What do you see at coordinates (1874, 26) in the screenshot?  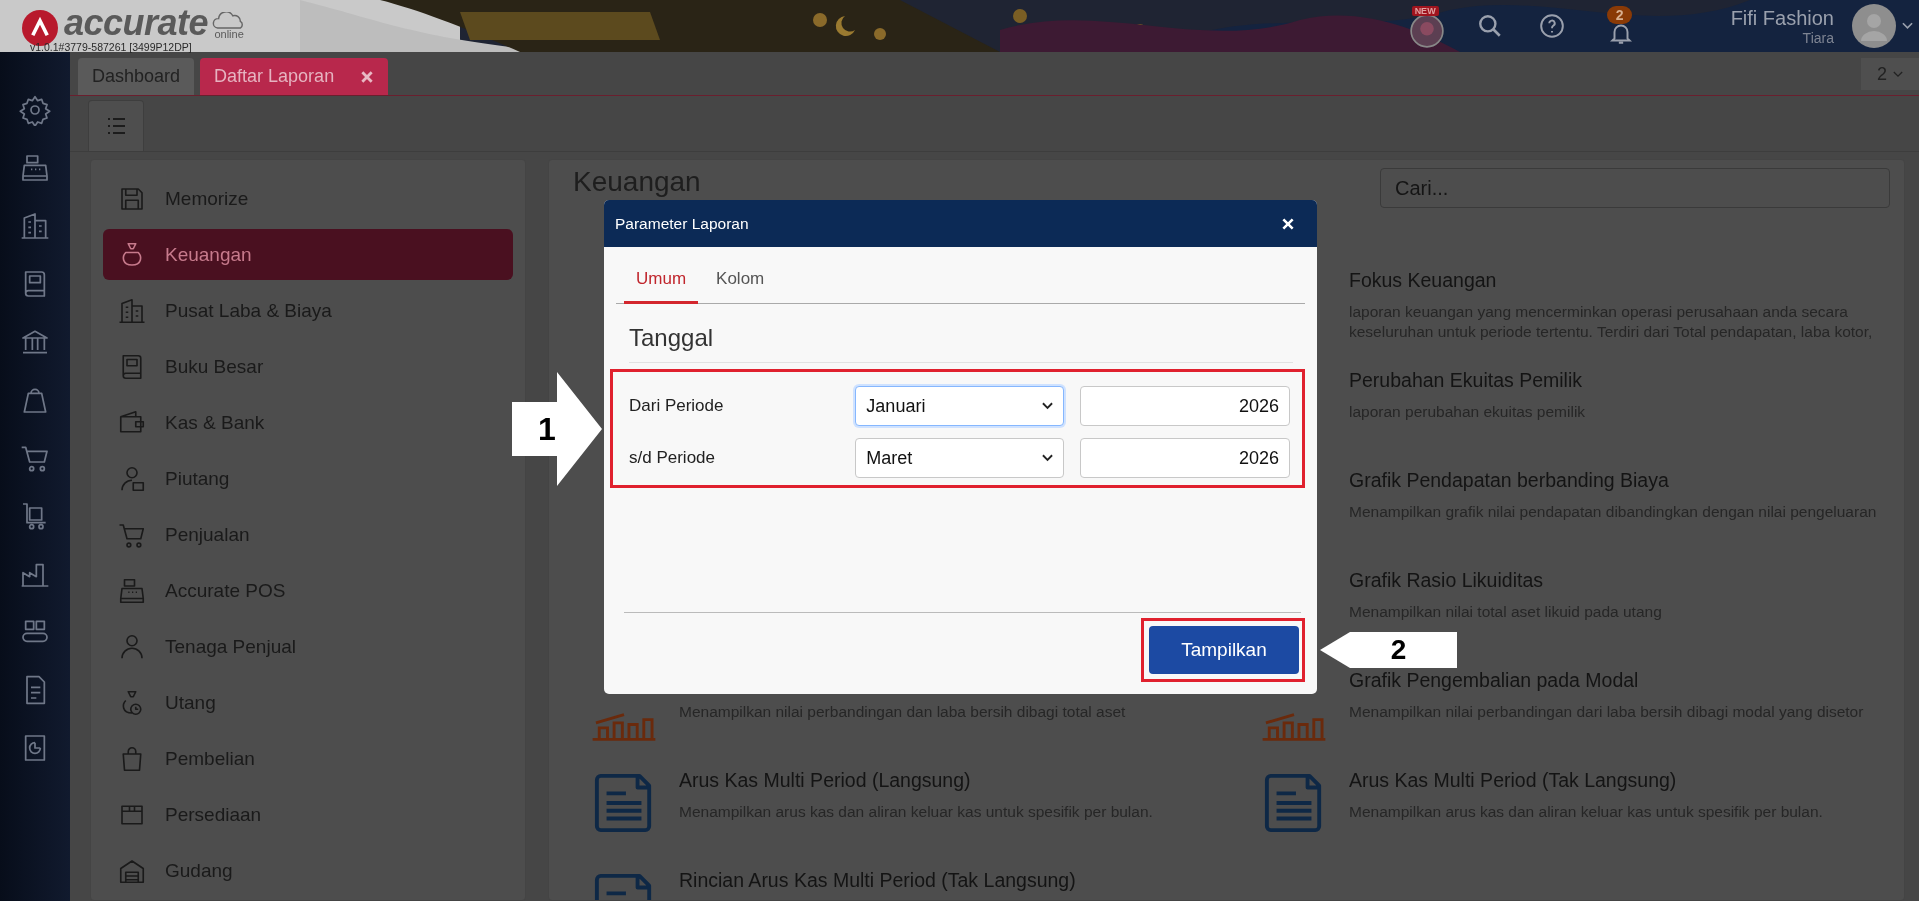 I see `user-avatar-icon` at bounding box center [1874, 26].